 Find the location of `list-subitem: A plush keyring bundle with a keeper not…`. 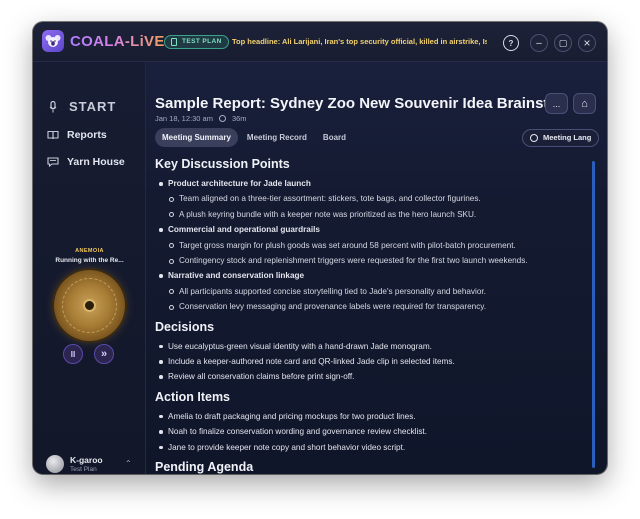

list-subitem: A plush keyring bundle with a keeper not… is located at coordinates (371, 214).